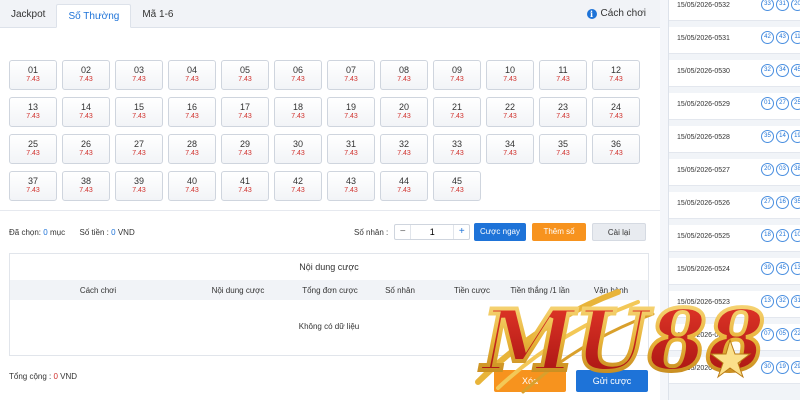 The width and height of the screenshot is (800, 400). What do you see at coordinates (94, 16) in the screenshot?
I see `tab-so-thuong: Số Thường` at bounding box center [94, 16].